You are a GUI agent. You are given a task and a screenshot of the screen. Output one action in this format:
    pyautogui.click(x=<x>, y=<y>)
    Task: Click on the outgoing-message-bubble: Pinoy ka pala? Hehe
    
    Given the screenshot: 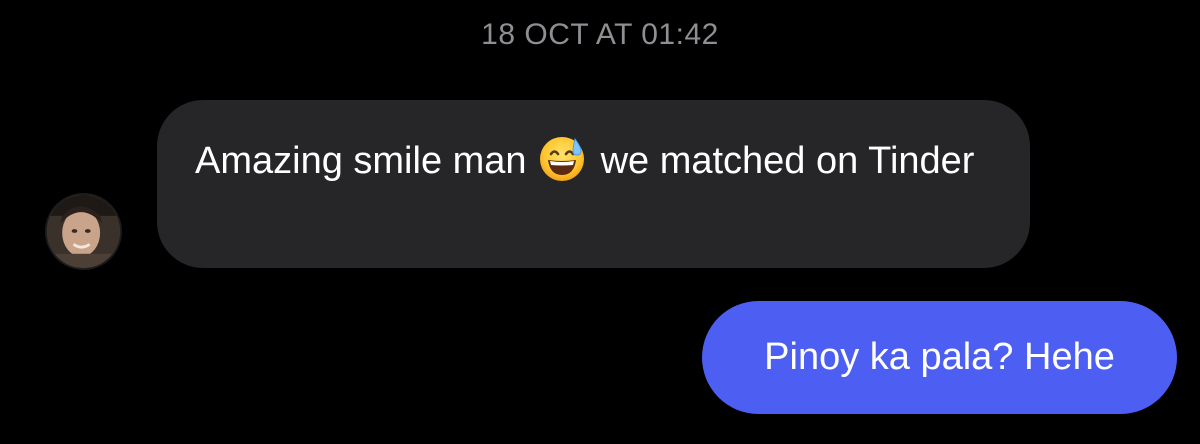 What is the action you would take?
    pyautogui.click(x=939, y=357)
    